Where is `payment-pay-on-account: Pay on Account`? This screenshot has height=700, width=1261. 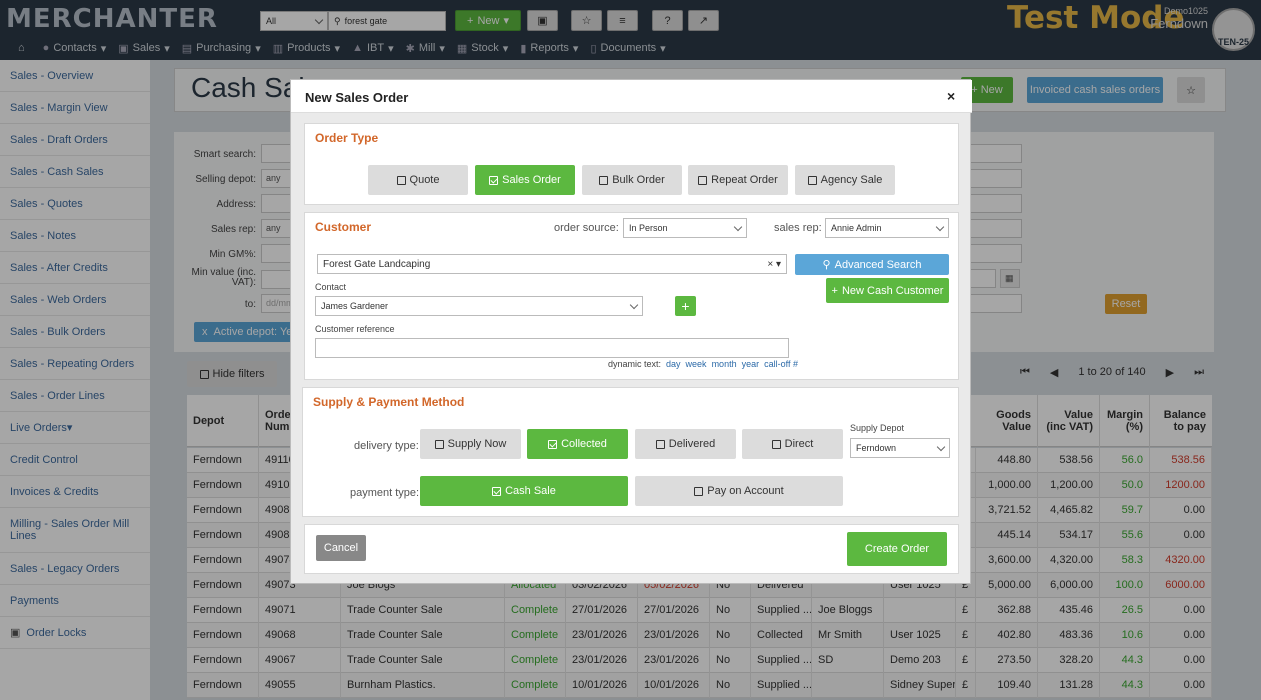
payment-pay-on-account: Pay on Account is located at coordinates (739, 491).